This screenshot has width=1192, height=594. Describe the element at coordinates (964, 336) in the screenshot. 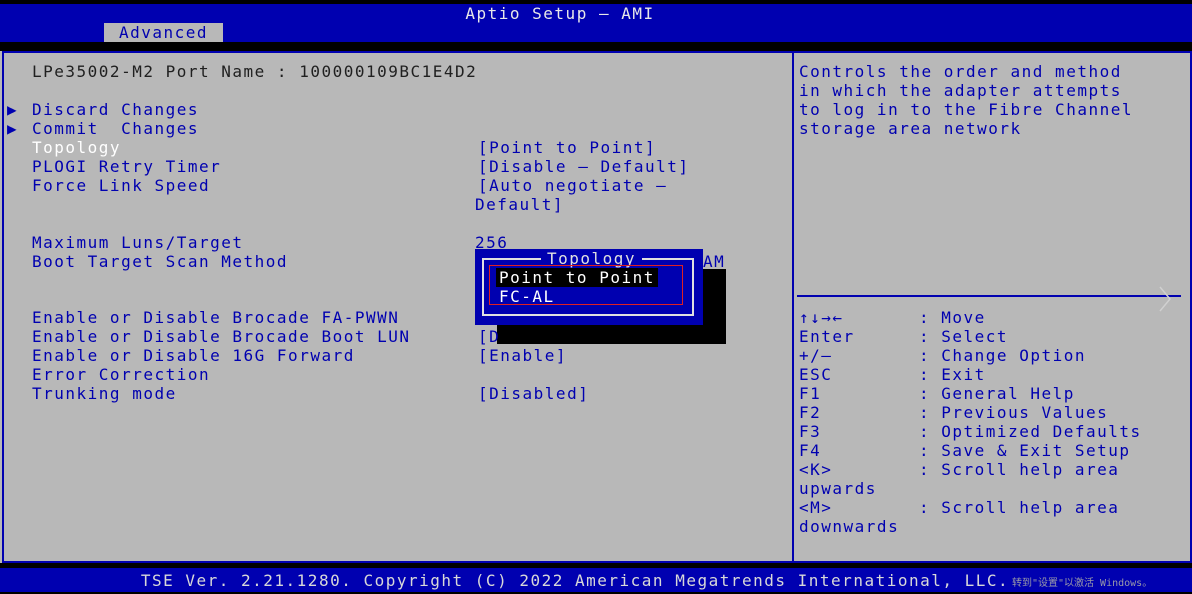

I see `key-enter-desc: : Select` at that location.